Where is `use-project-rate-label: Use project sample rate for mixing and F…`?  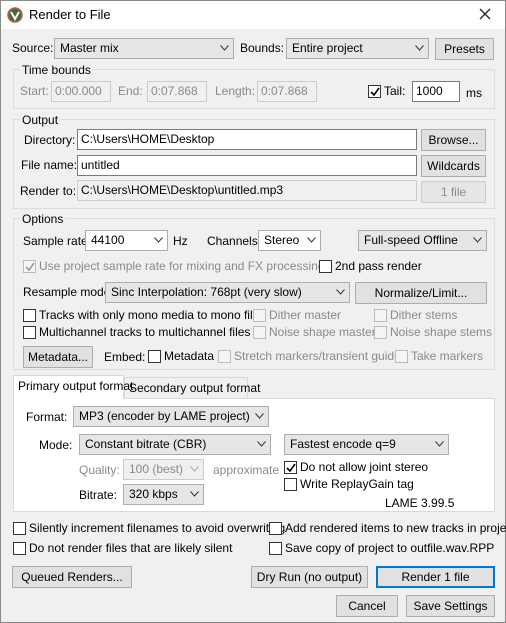 use-project-rate-label: Use project sample rate for mixing and F… is located at coordinates (182, 266).